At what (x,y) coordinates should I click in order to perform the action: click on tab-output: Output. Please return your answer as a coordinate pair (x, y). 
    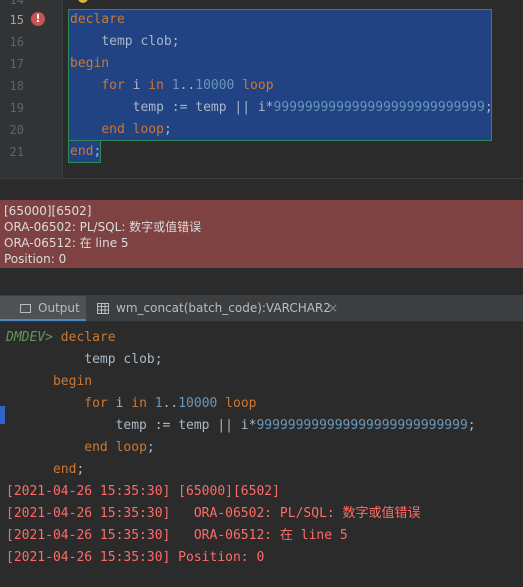
    Looking at the image, I should click on (43, 308).